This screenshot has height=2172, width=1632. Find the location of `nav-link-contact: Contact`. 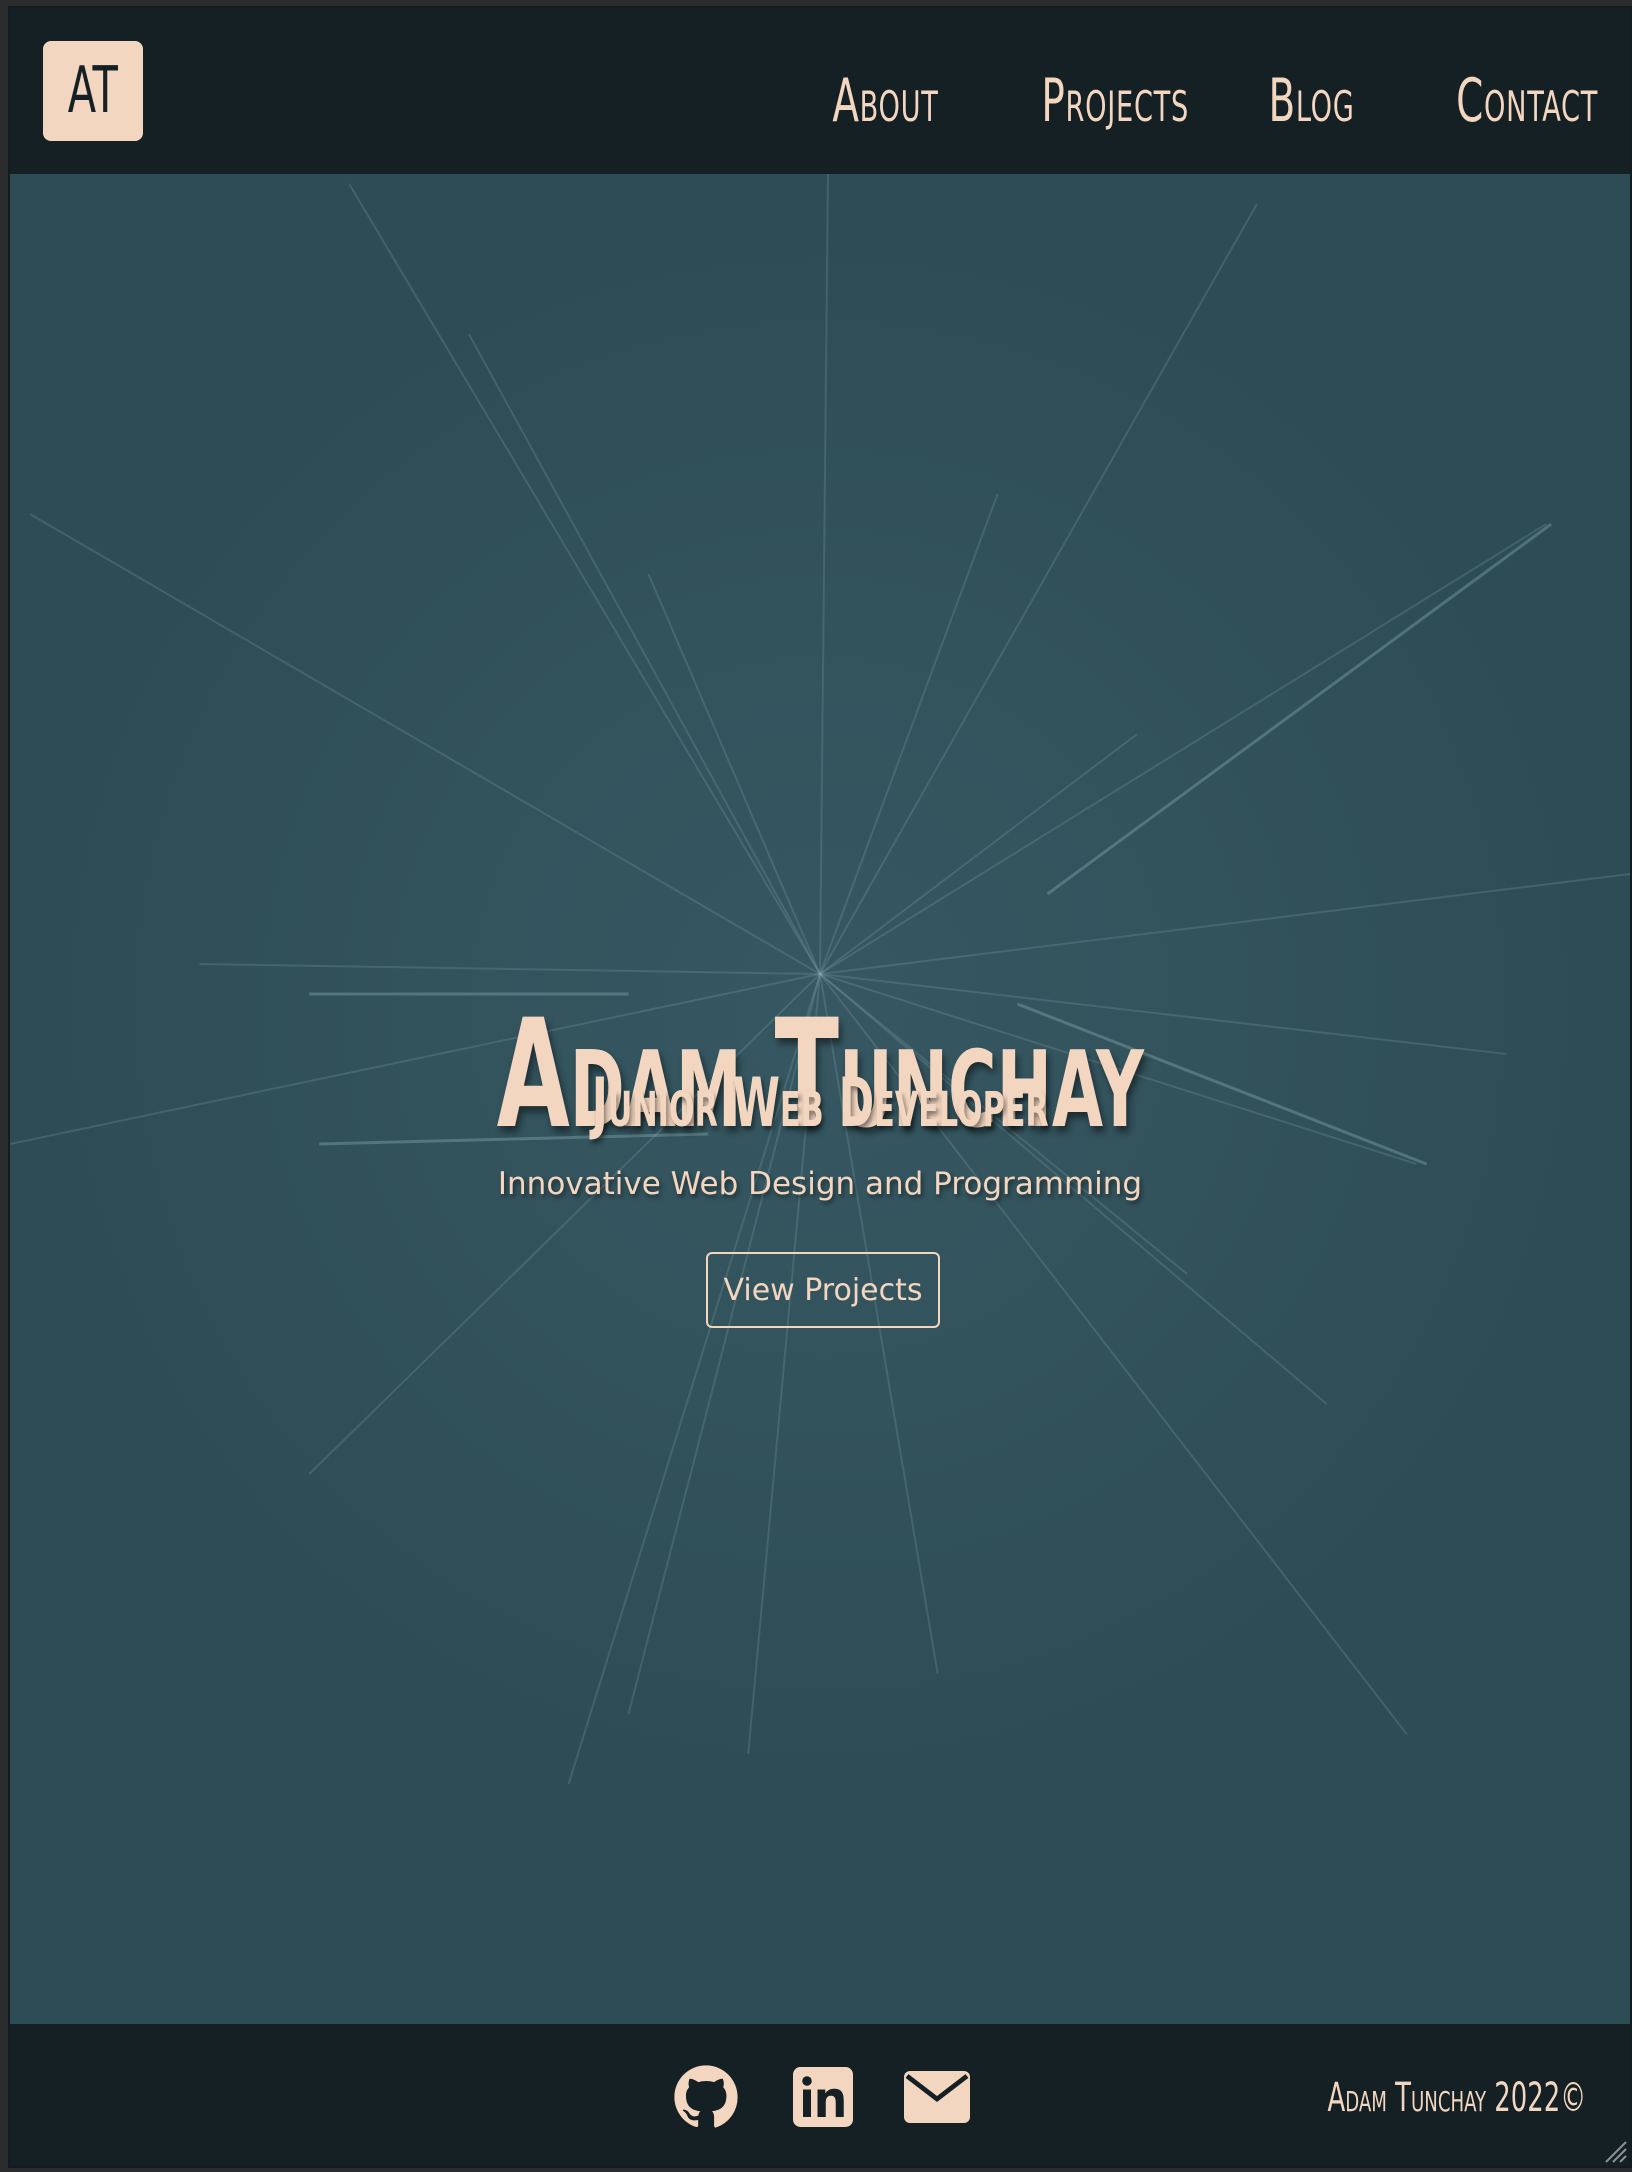

nav-link-contact: Contact is located at coordinates (1527, 101).